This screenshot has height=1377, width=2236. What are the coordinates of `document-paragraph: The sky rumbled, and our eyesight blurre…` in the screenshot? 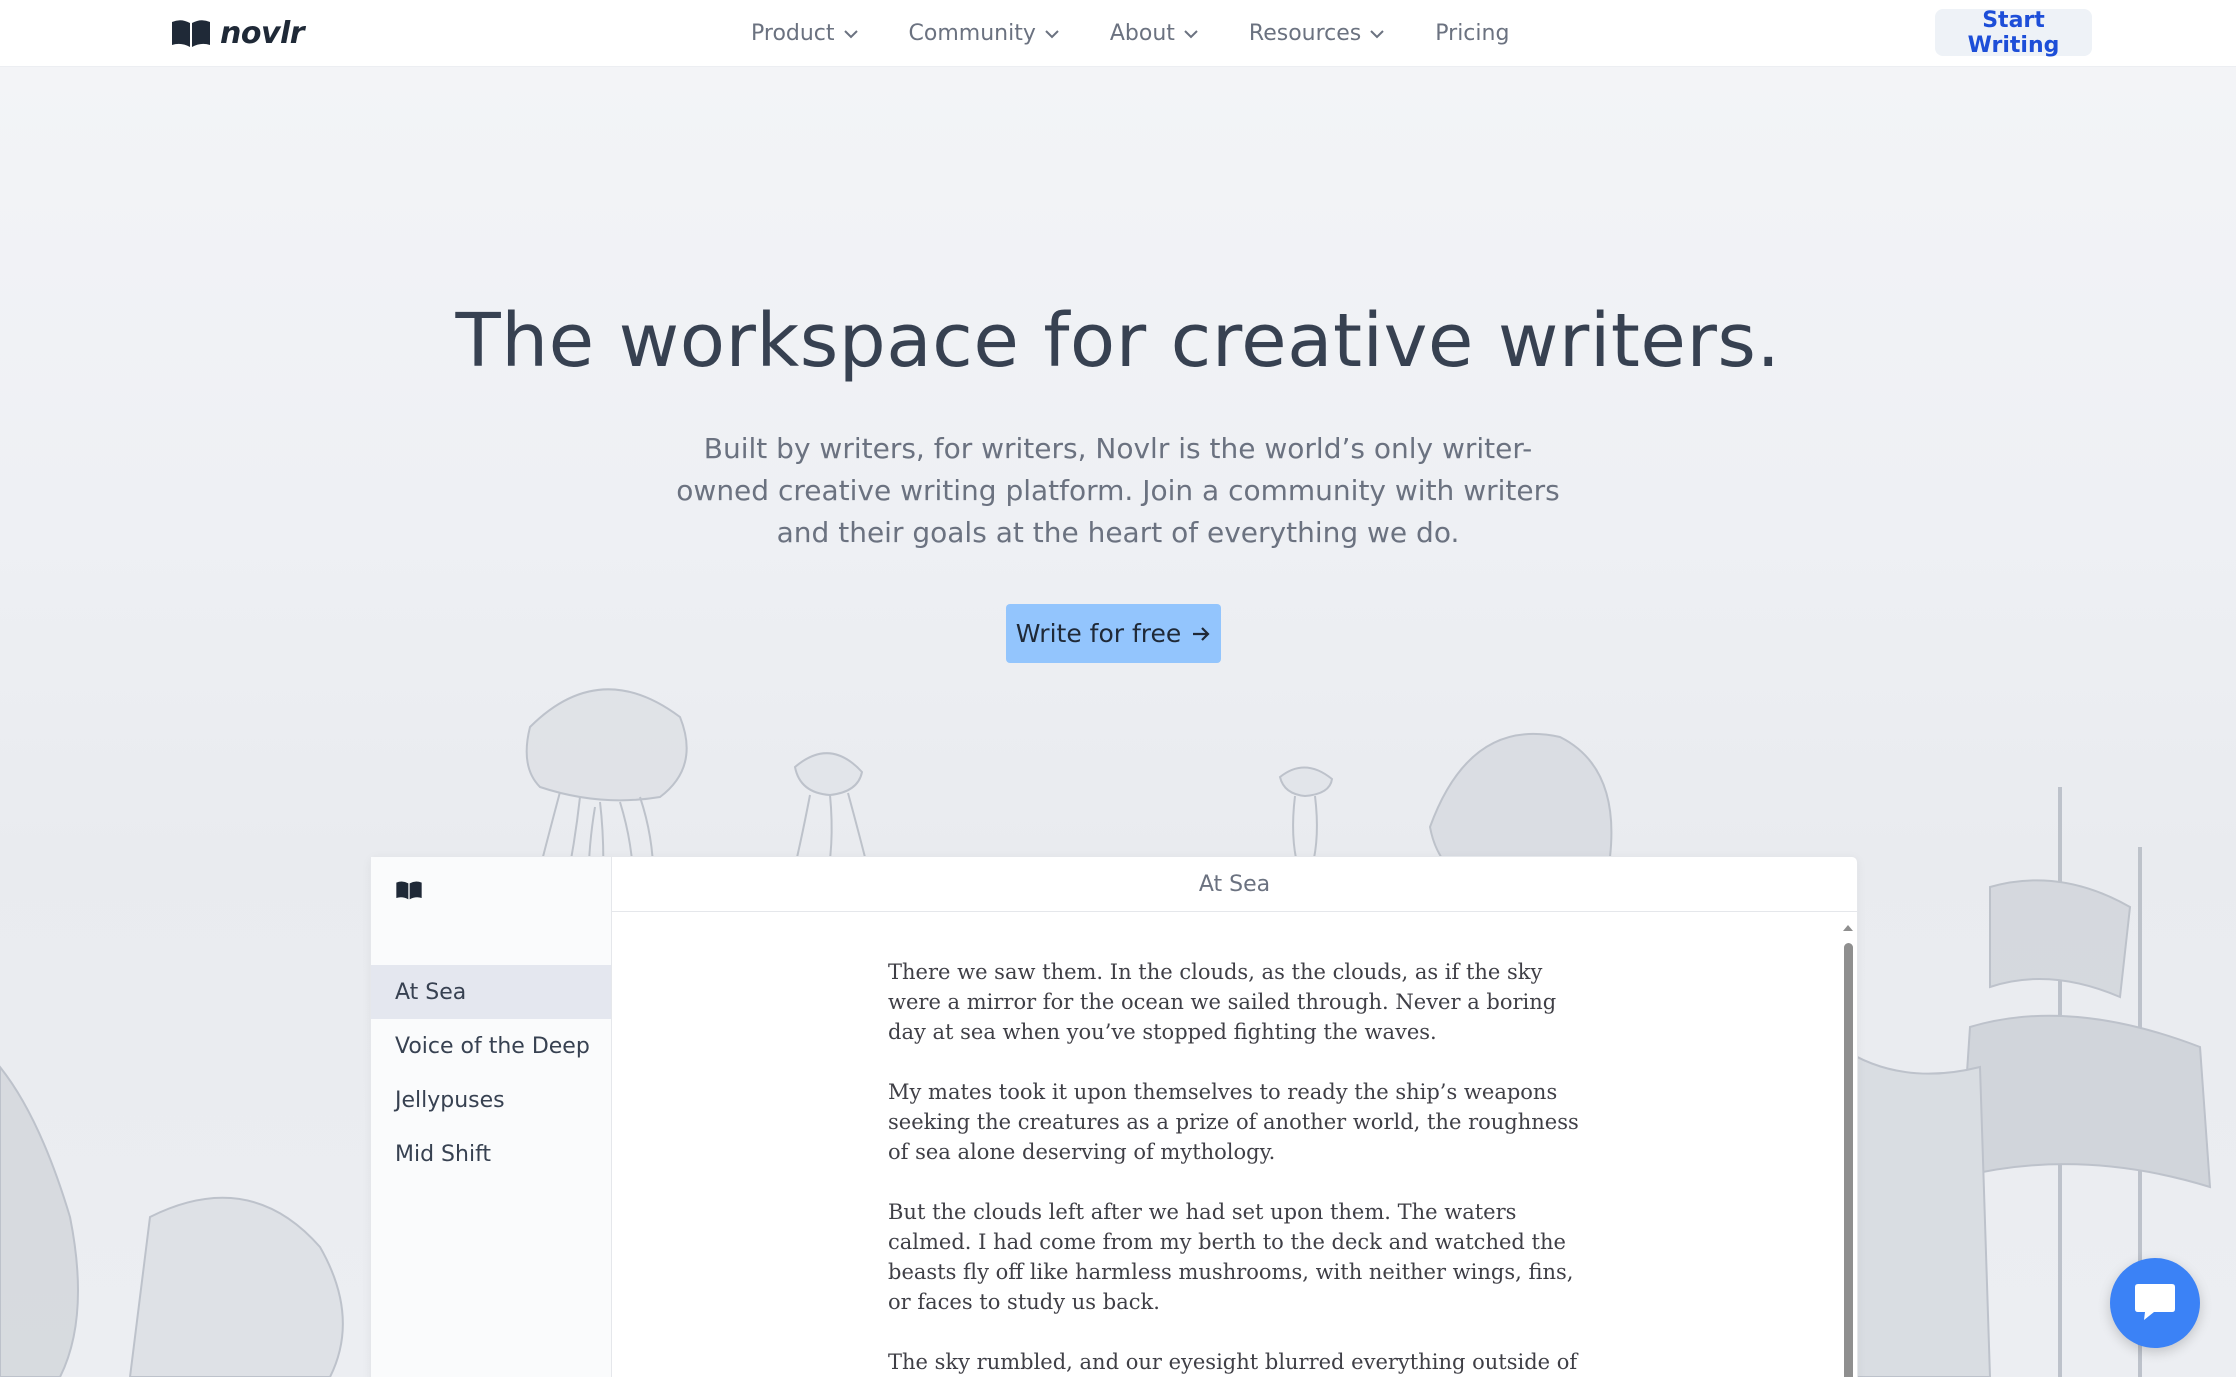 It's located at (1233, 1362).